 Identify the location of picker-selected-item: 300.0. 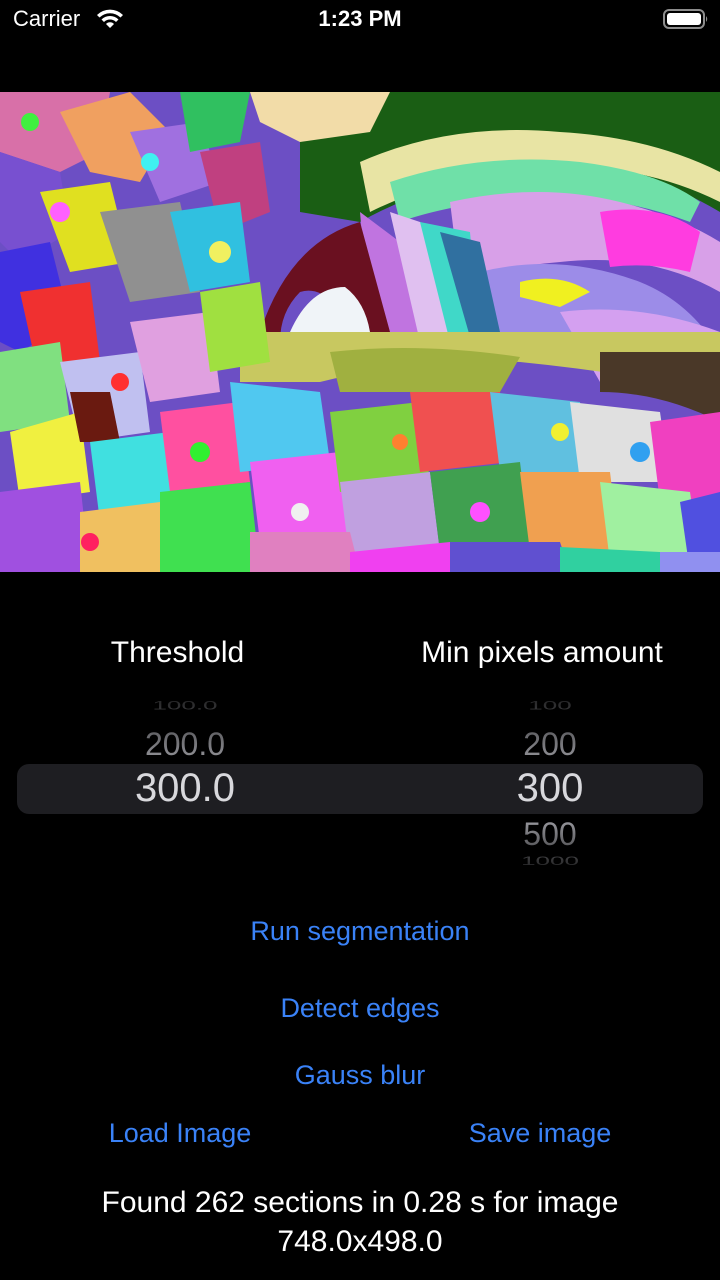
(185, 788).